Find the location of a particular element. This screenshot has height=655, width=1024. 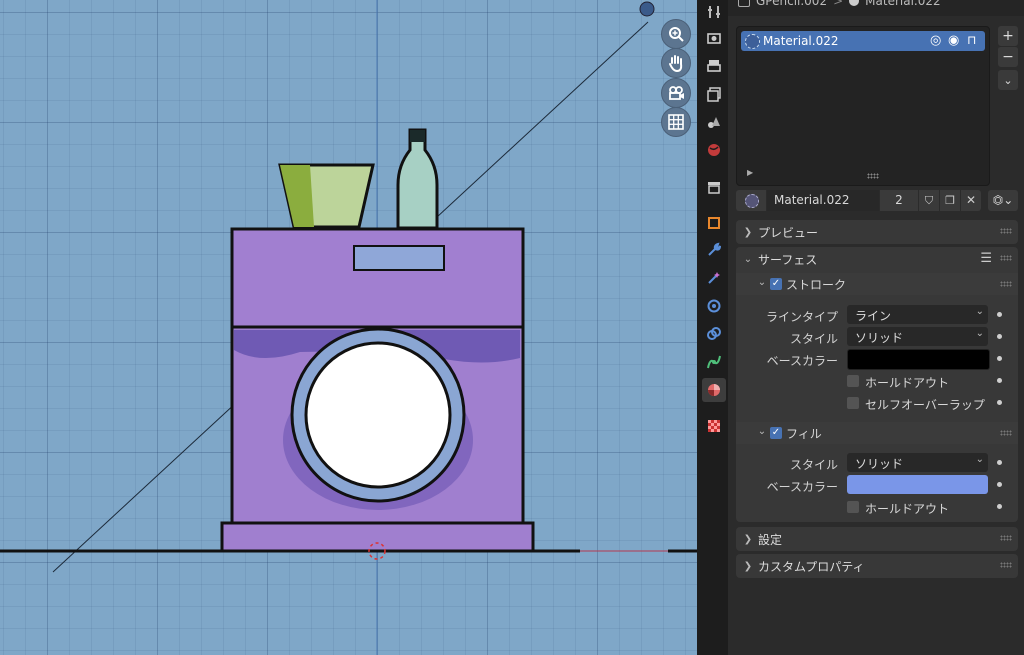

visibility-eye-icon: ◉ is located at coordinates (953, 40).